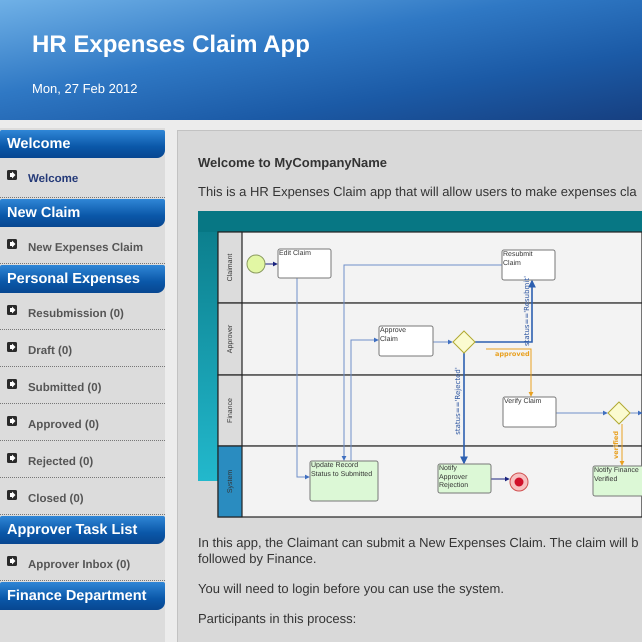 The image size is (642, 642). What do you see at coordinates (519, 482) in the screenshot?
I see `end-event` at bounding box center [519, 482].